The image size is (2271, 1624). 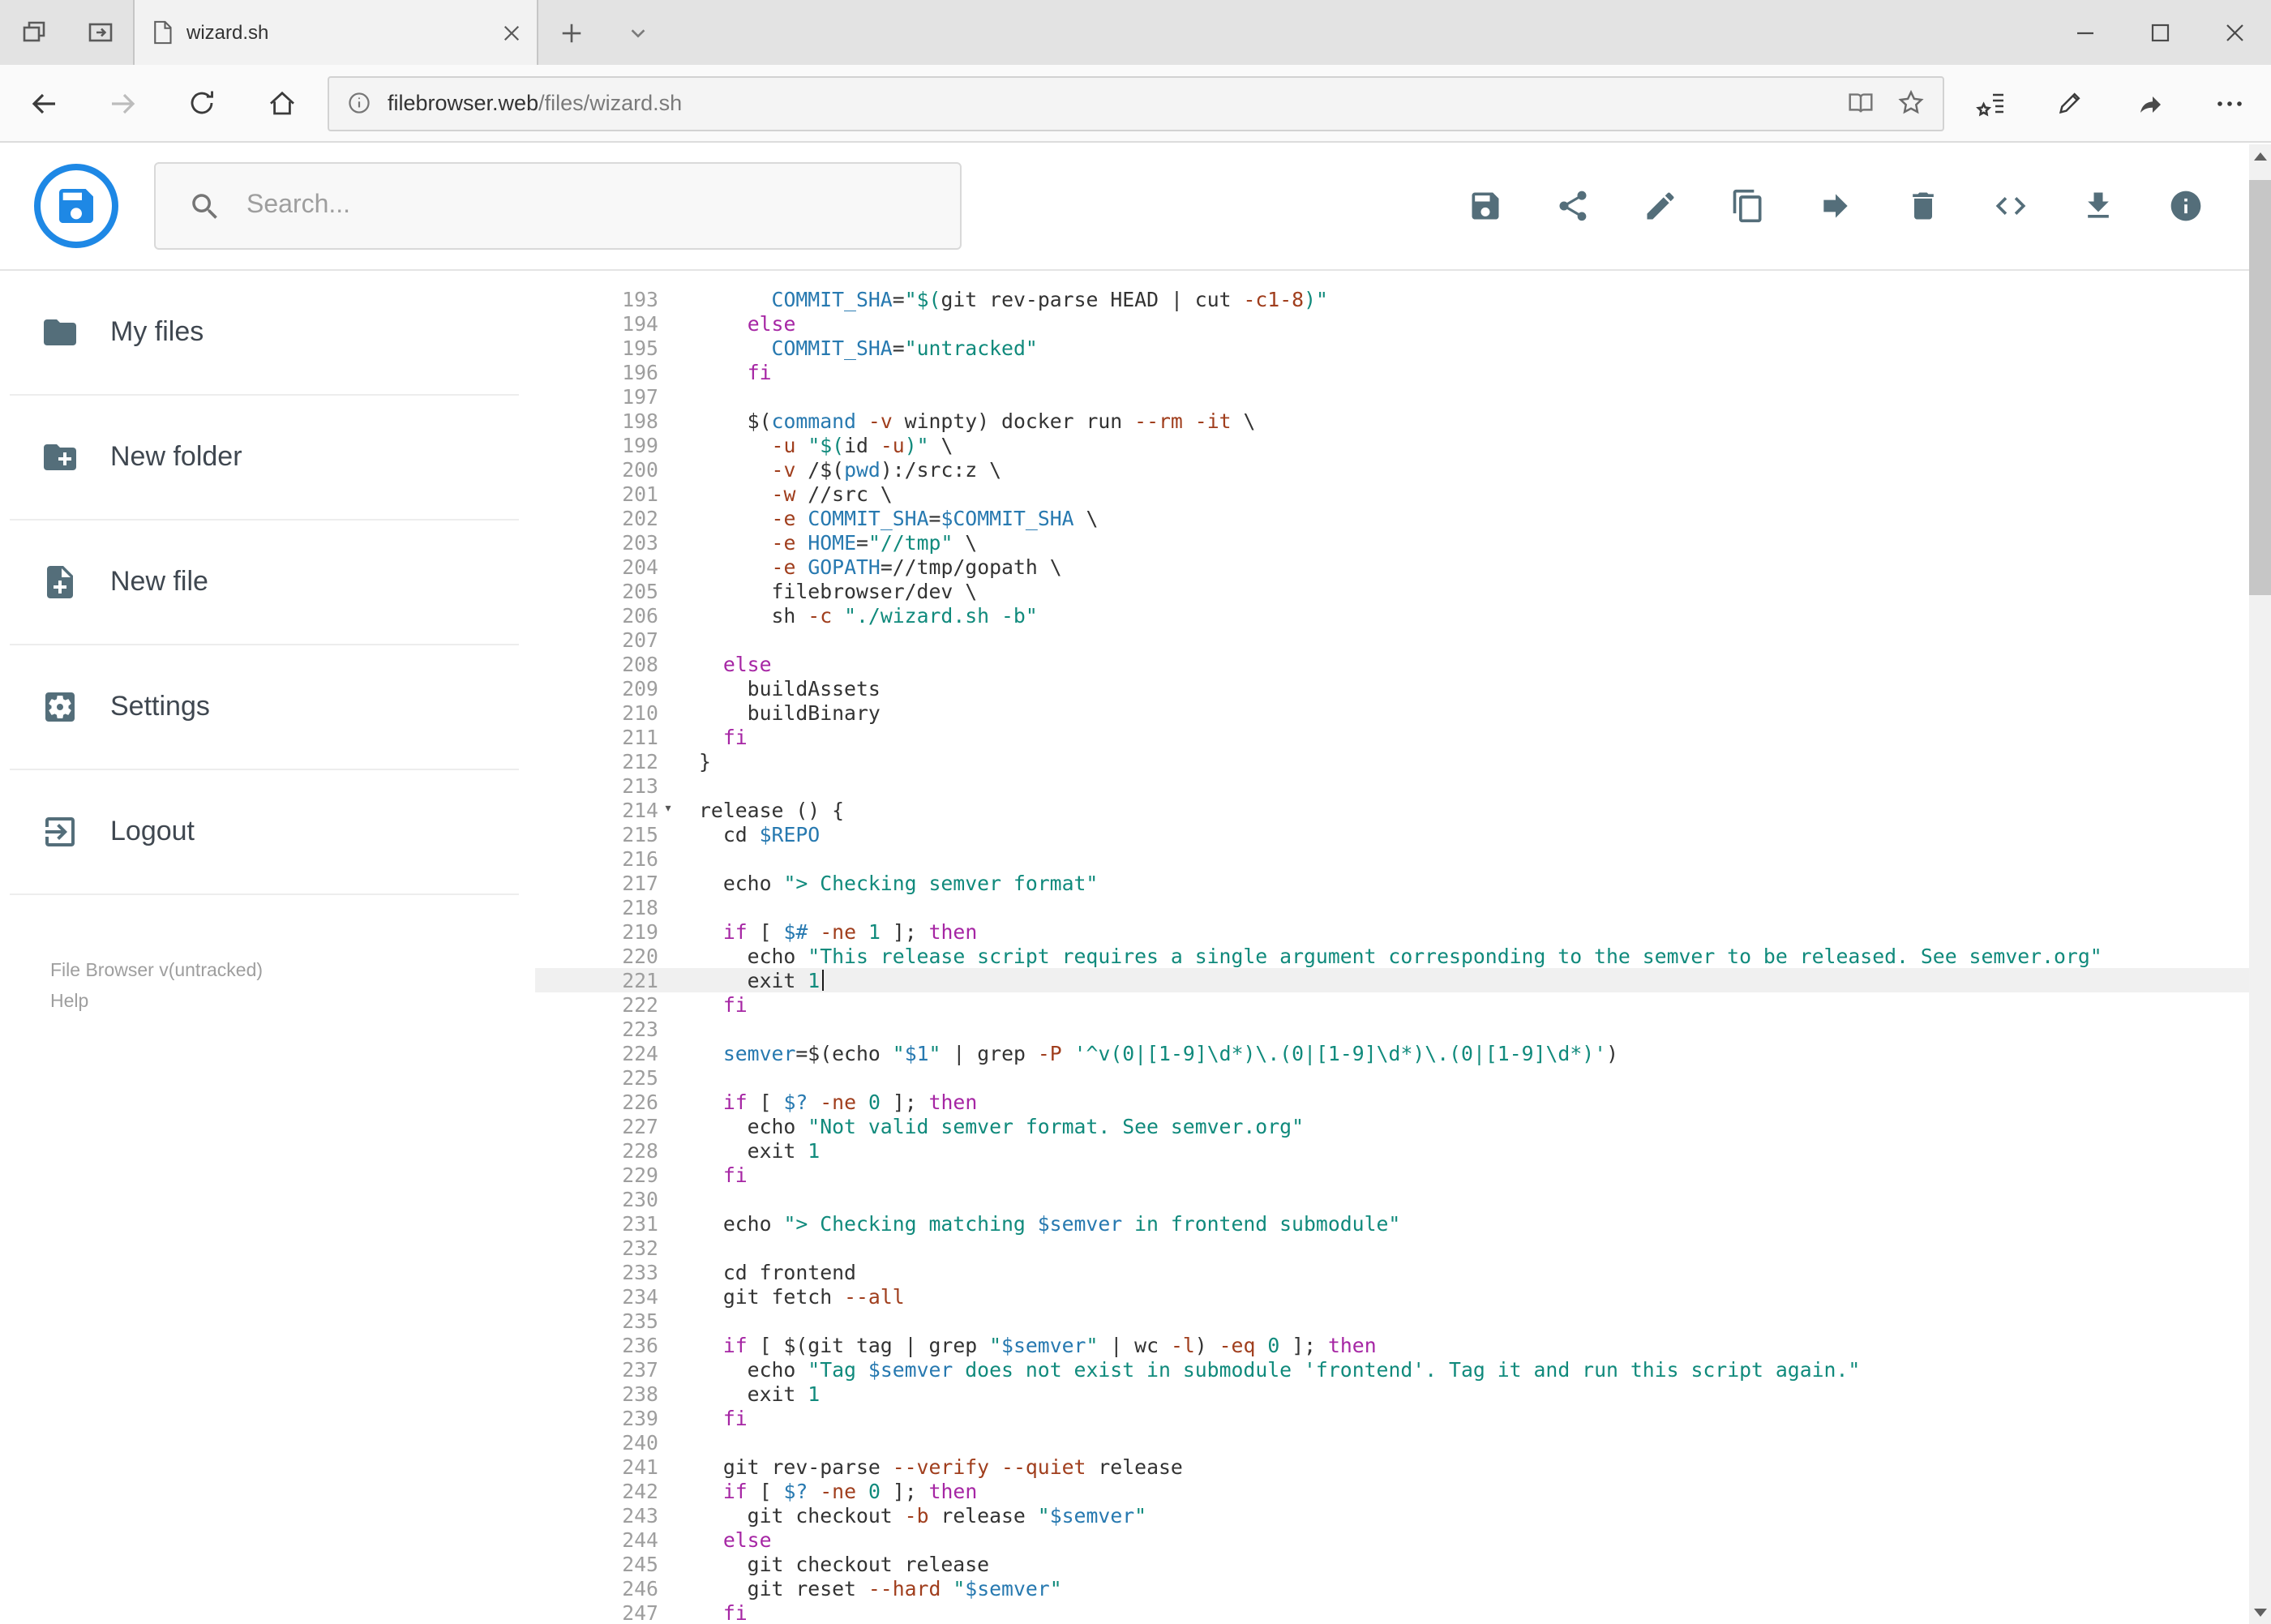 What do you see at coordinates (1403, 518) in the screenshot?
I see `code-line: 202 -e COMMIT_SHA=$COMMIT_SHA \` at bounding box center [1403, 518].